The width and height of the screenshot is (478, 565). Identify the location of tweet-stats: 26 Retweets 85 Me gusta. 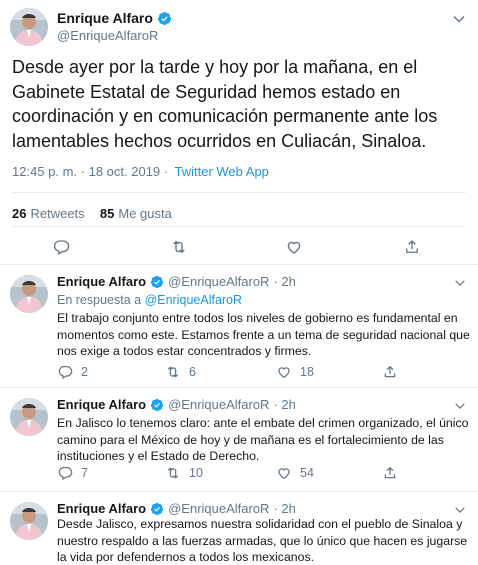
(92, 213).